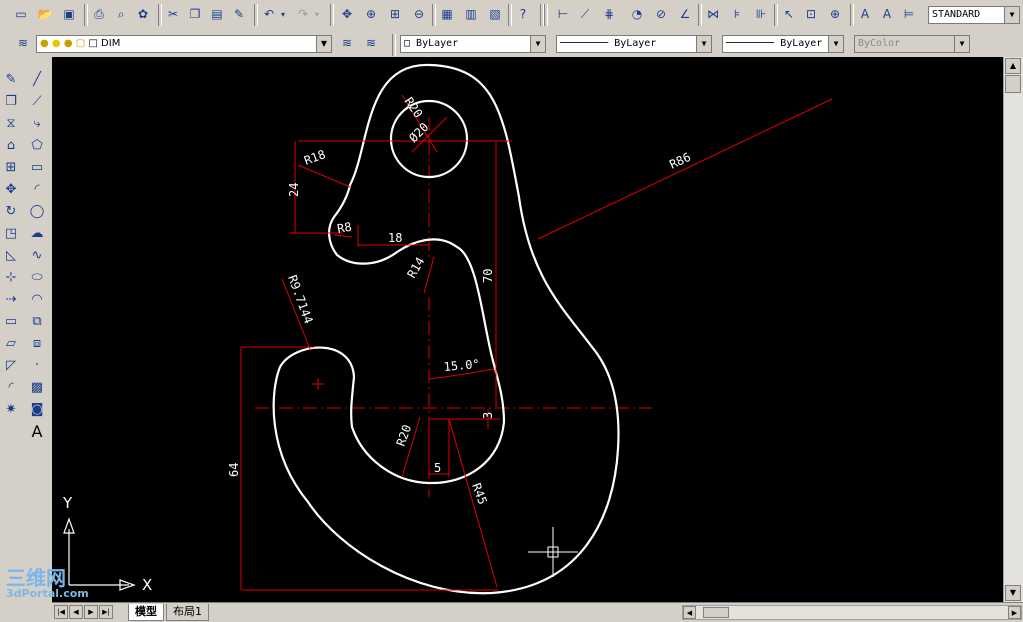 The image size is (1023, 622). Describe the element at coordinates (187, 612) in the screenshot. I see `tab-layout1: 布局1` at that location.